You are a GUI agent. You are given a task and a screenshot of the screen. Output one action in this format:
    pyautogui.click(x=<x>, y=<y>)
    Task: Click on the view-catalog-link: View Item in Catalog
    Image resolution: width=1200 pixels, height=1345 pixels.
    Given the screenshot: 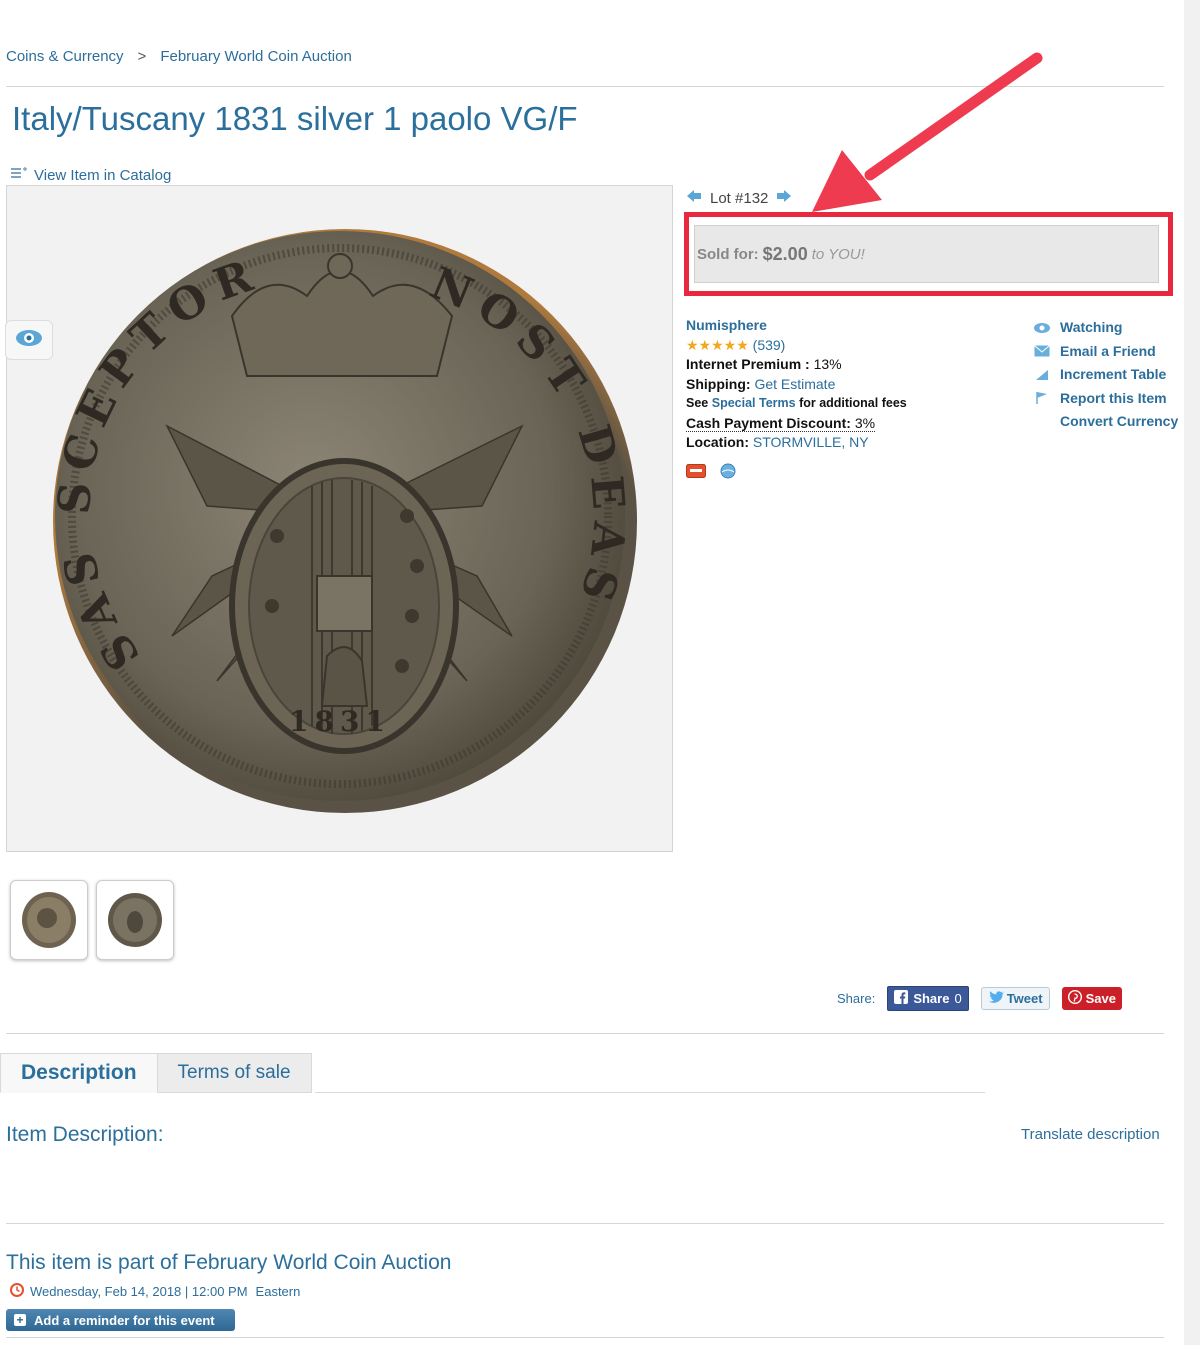 What is the action you would take?
    pyautogui.click(x=90, y=175)
    